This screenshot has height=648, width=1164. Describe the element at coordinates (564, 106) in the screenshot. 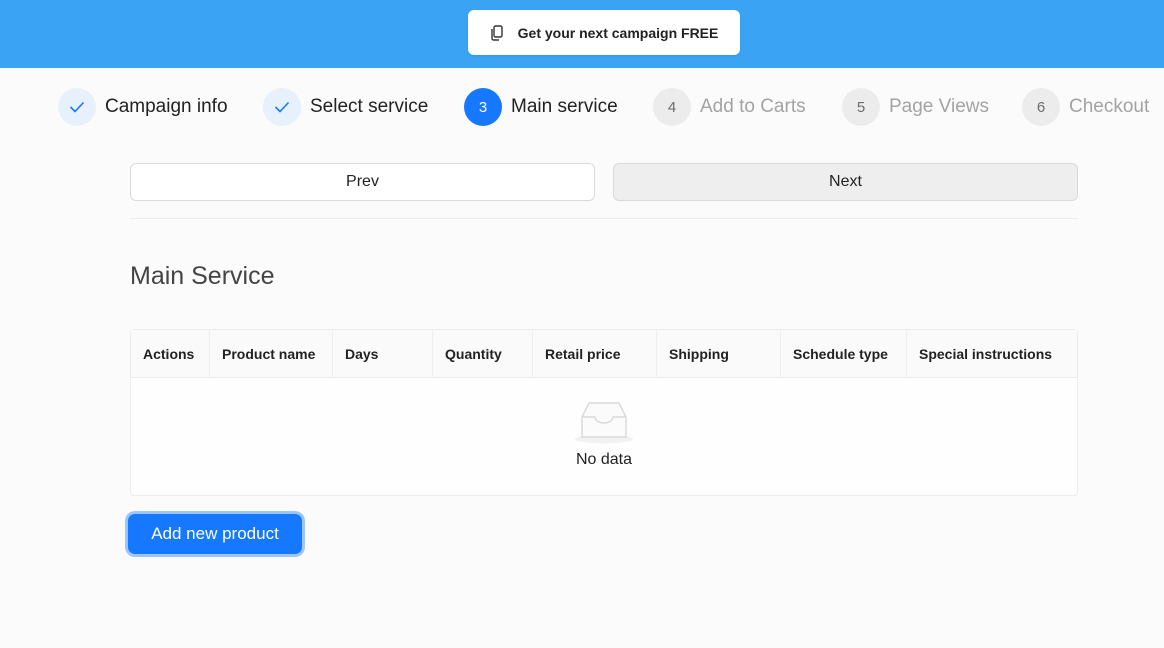

I see `step-label: Main service` at that location.